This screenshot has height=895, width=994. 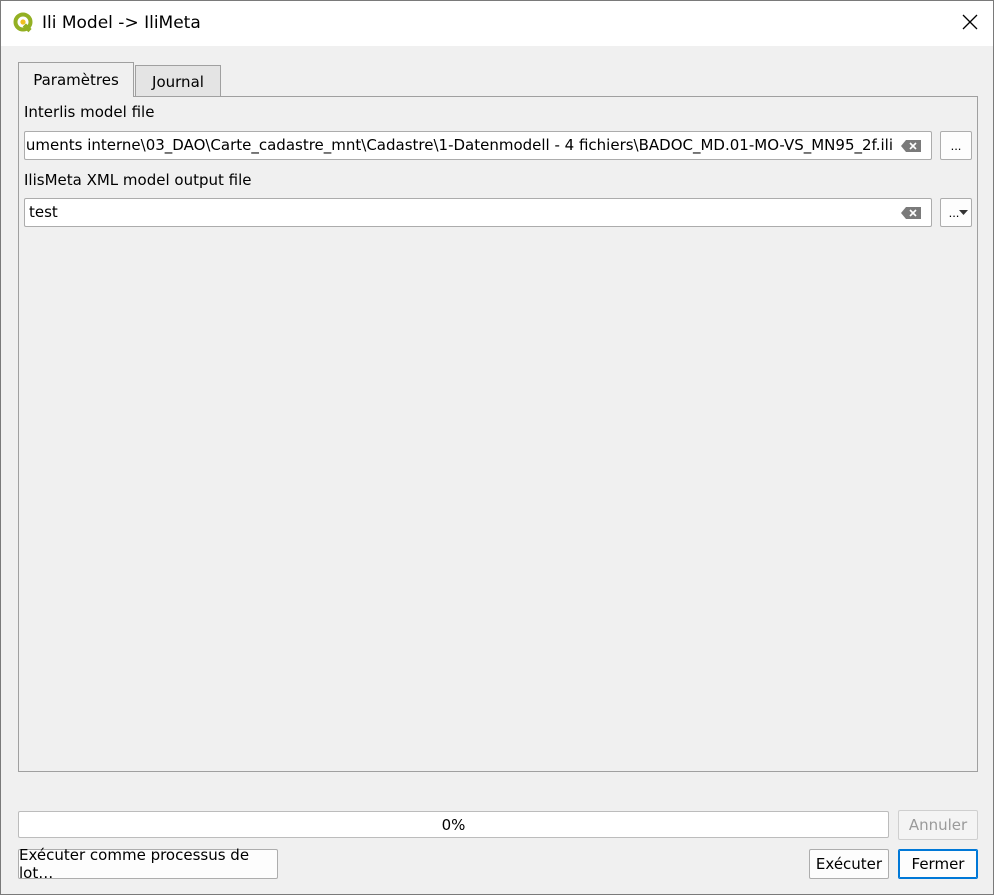 What do you see at coordinates (938, 864) in the screenshot?
I see `close-button: Fermer` at bounding box center [938, 864].